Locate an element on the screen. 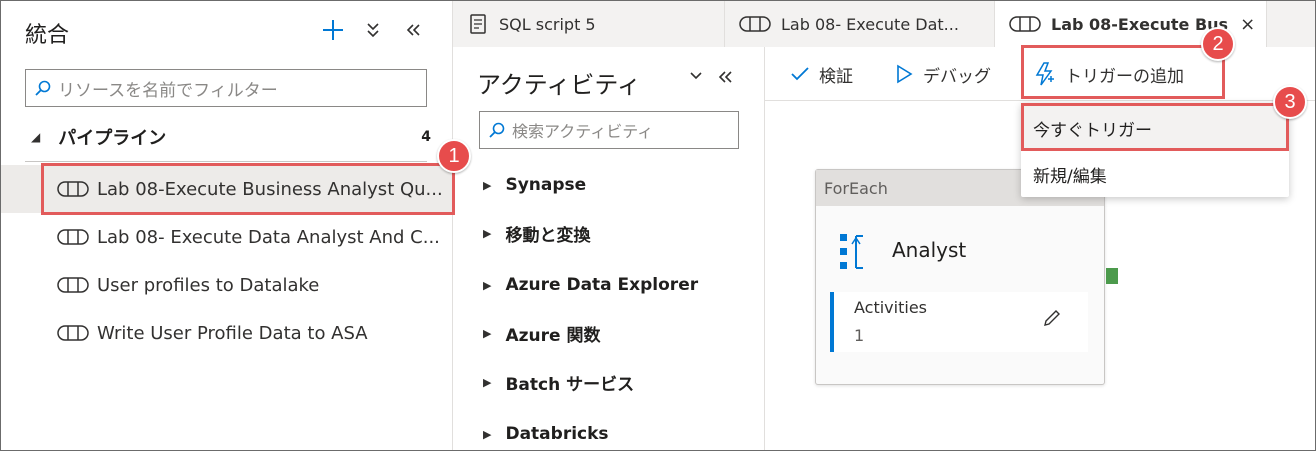 The width and height of the screenshot is (1316, 451). validate-button: 検証 is located at coordinates (822, 74).